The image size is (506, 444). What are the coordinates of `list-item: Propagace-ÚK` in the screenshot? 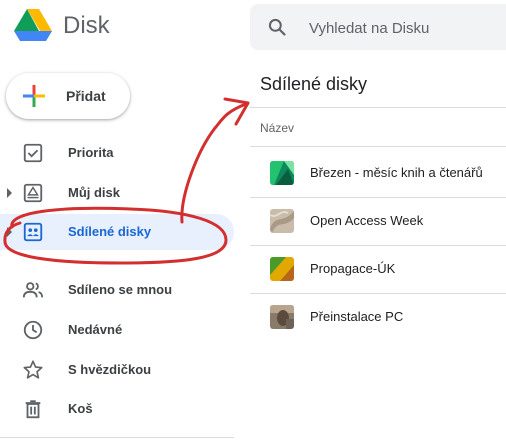 It's located at (378, 269).